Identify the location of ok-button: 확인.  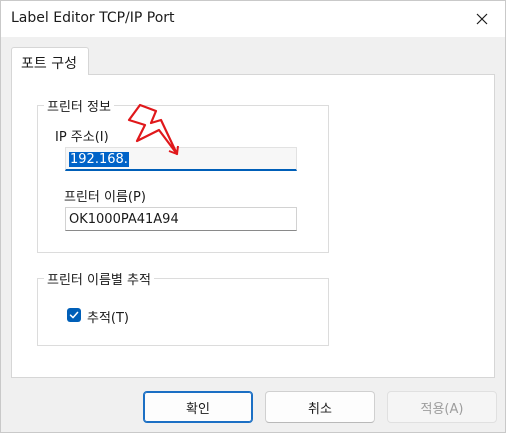
(198, 407).